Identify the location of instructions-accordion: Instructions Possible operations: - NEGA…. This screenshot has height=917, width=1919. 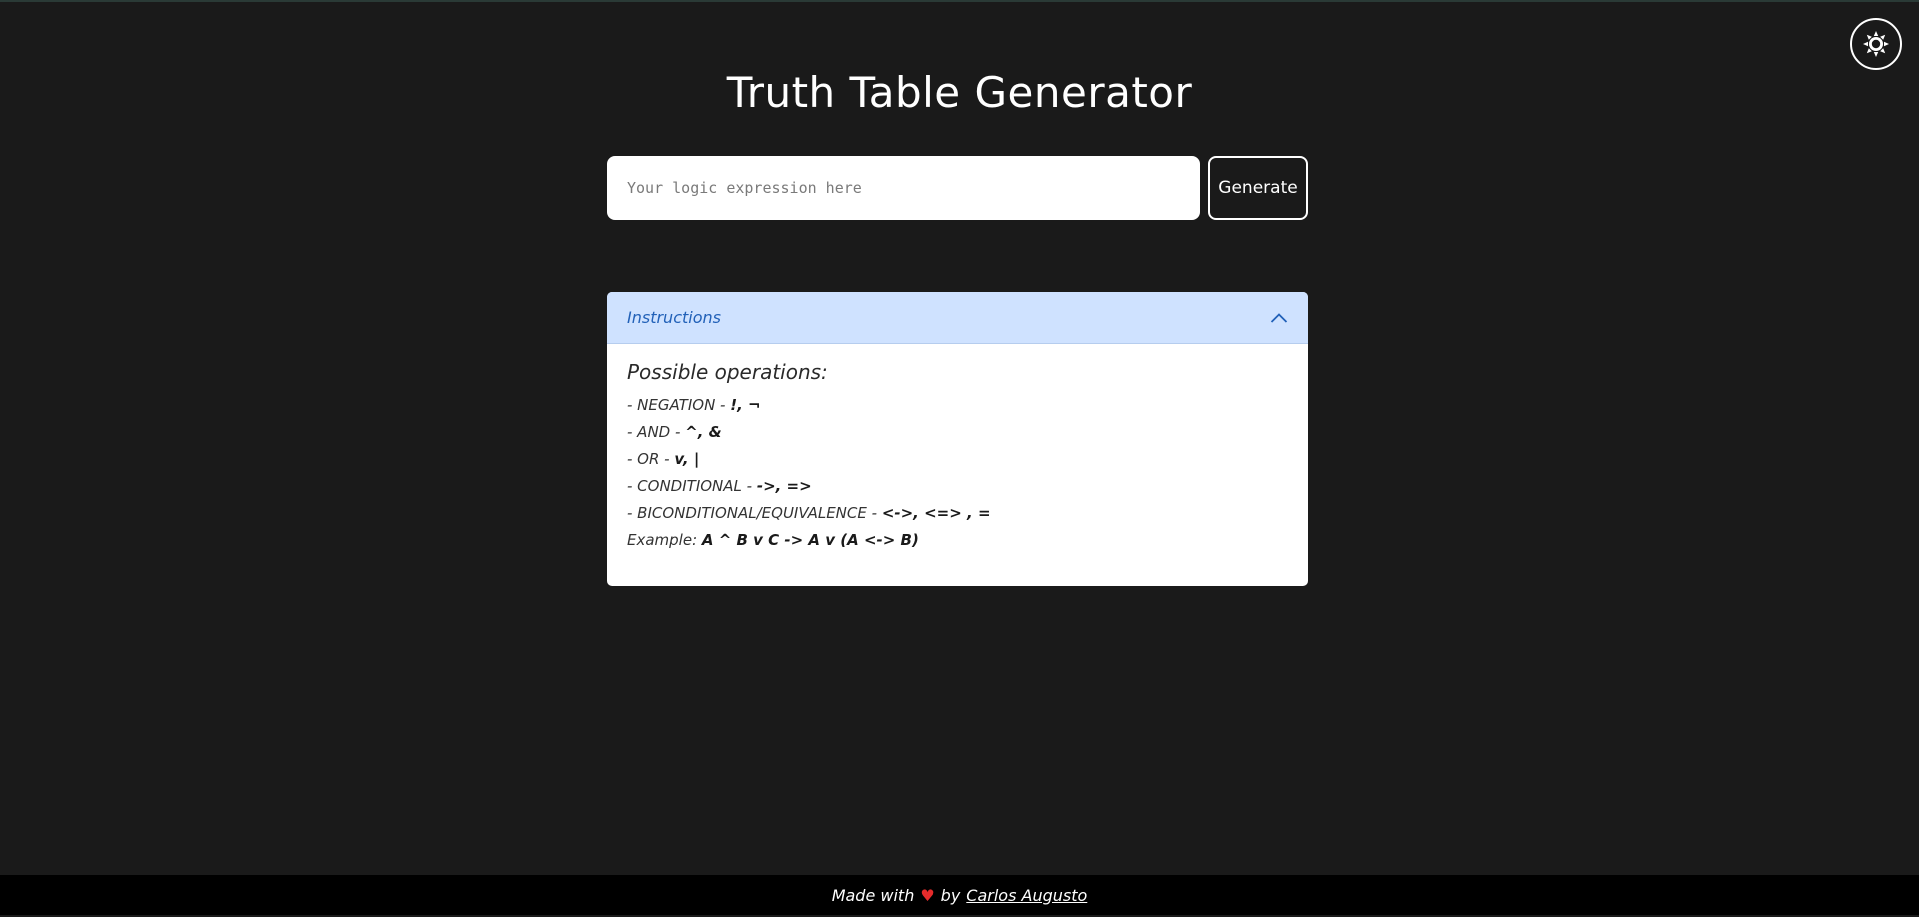
(957, 439).